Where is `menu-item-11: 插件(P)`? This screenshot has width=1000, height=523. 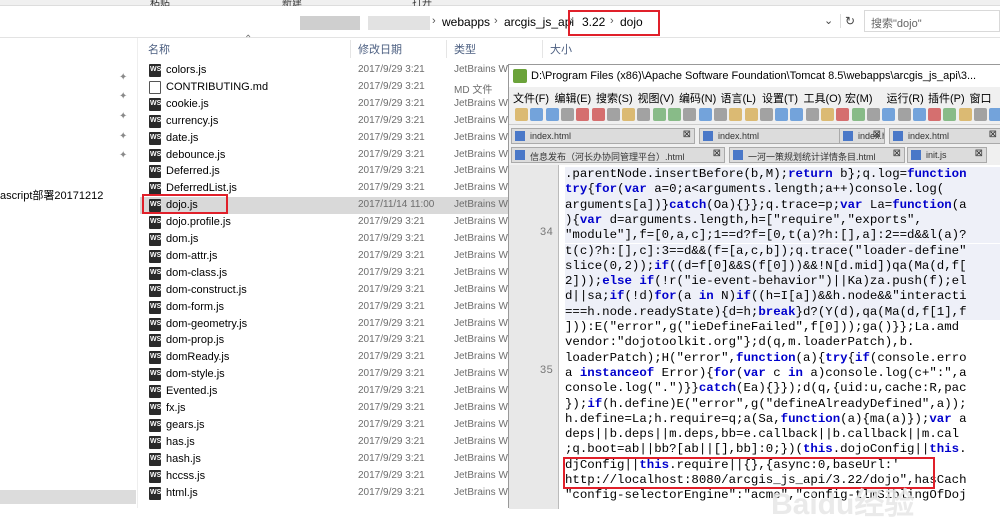
menu-item-11: 插件(P) is located at coordinates (946, 98).